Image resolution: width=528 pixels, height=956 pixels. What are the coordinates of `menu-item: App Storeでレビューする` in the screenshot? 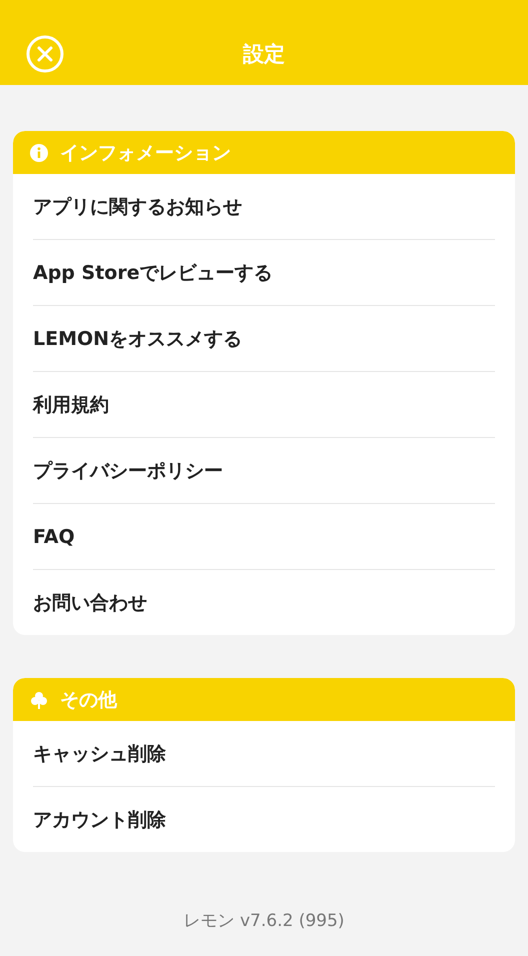 It's located at (153, 273).